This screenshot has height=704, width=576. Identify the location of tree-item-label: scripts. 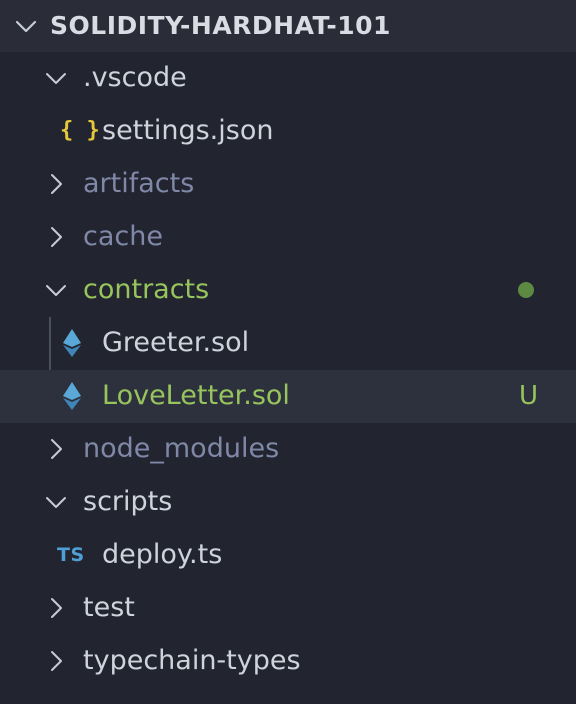
(128, 501).